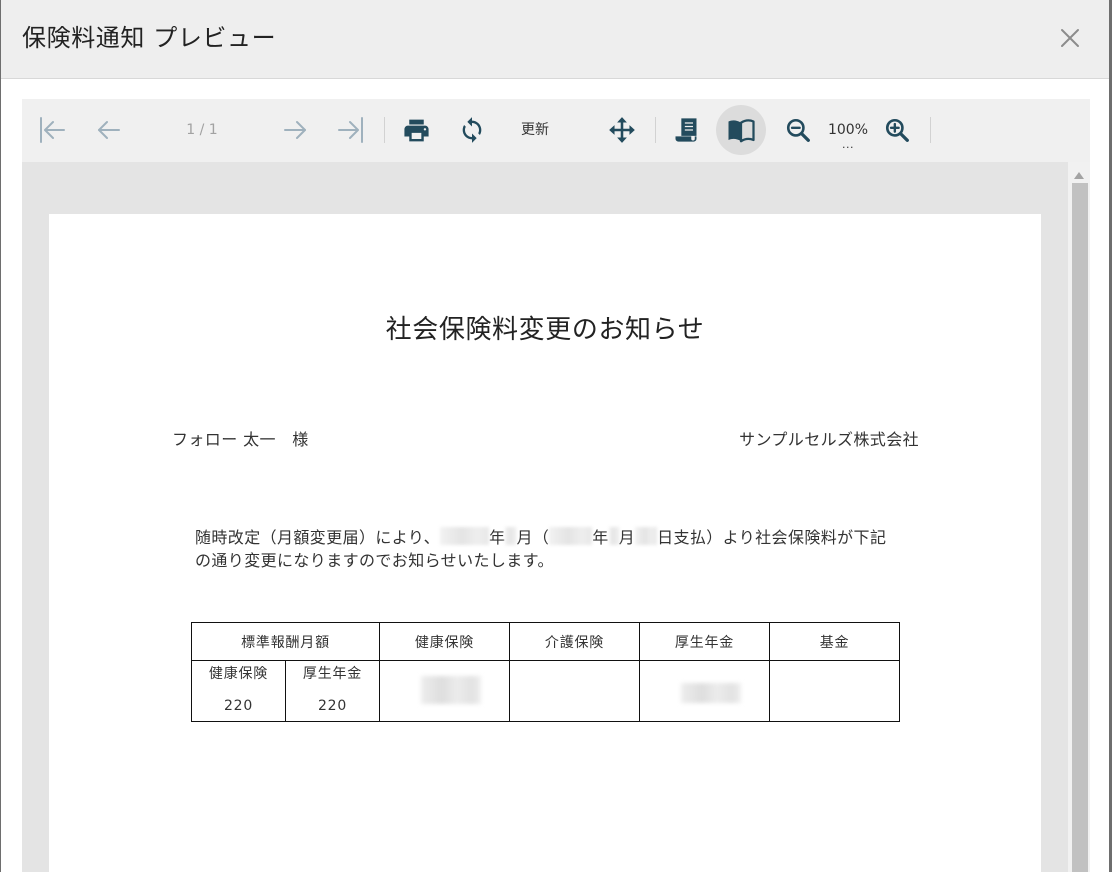 The image size is (1112, 872). I want to click on close-icon, so click(1070, 38).